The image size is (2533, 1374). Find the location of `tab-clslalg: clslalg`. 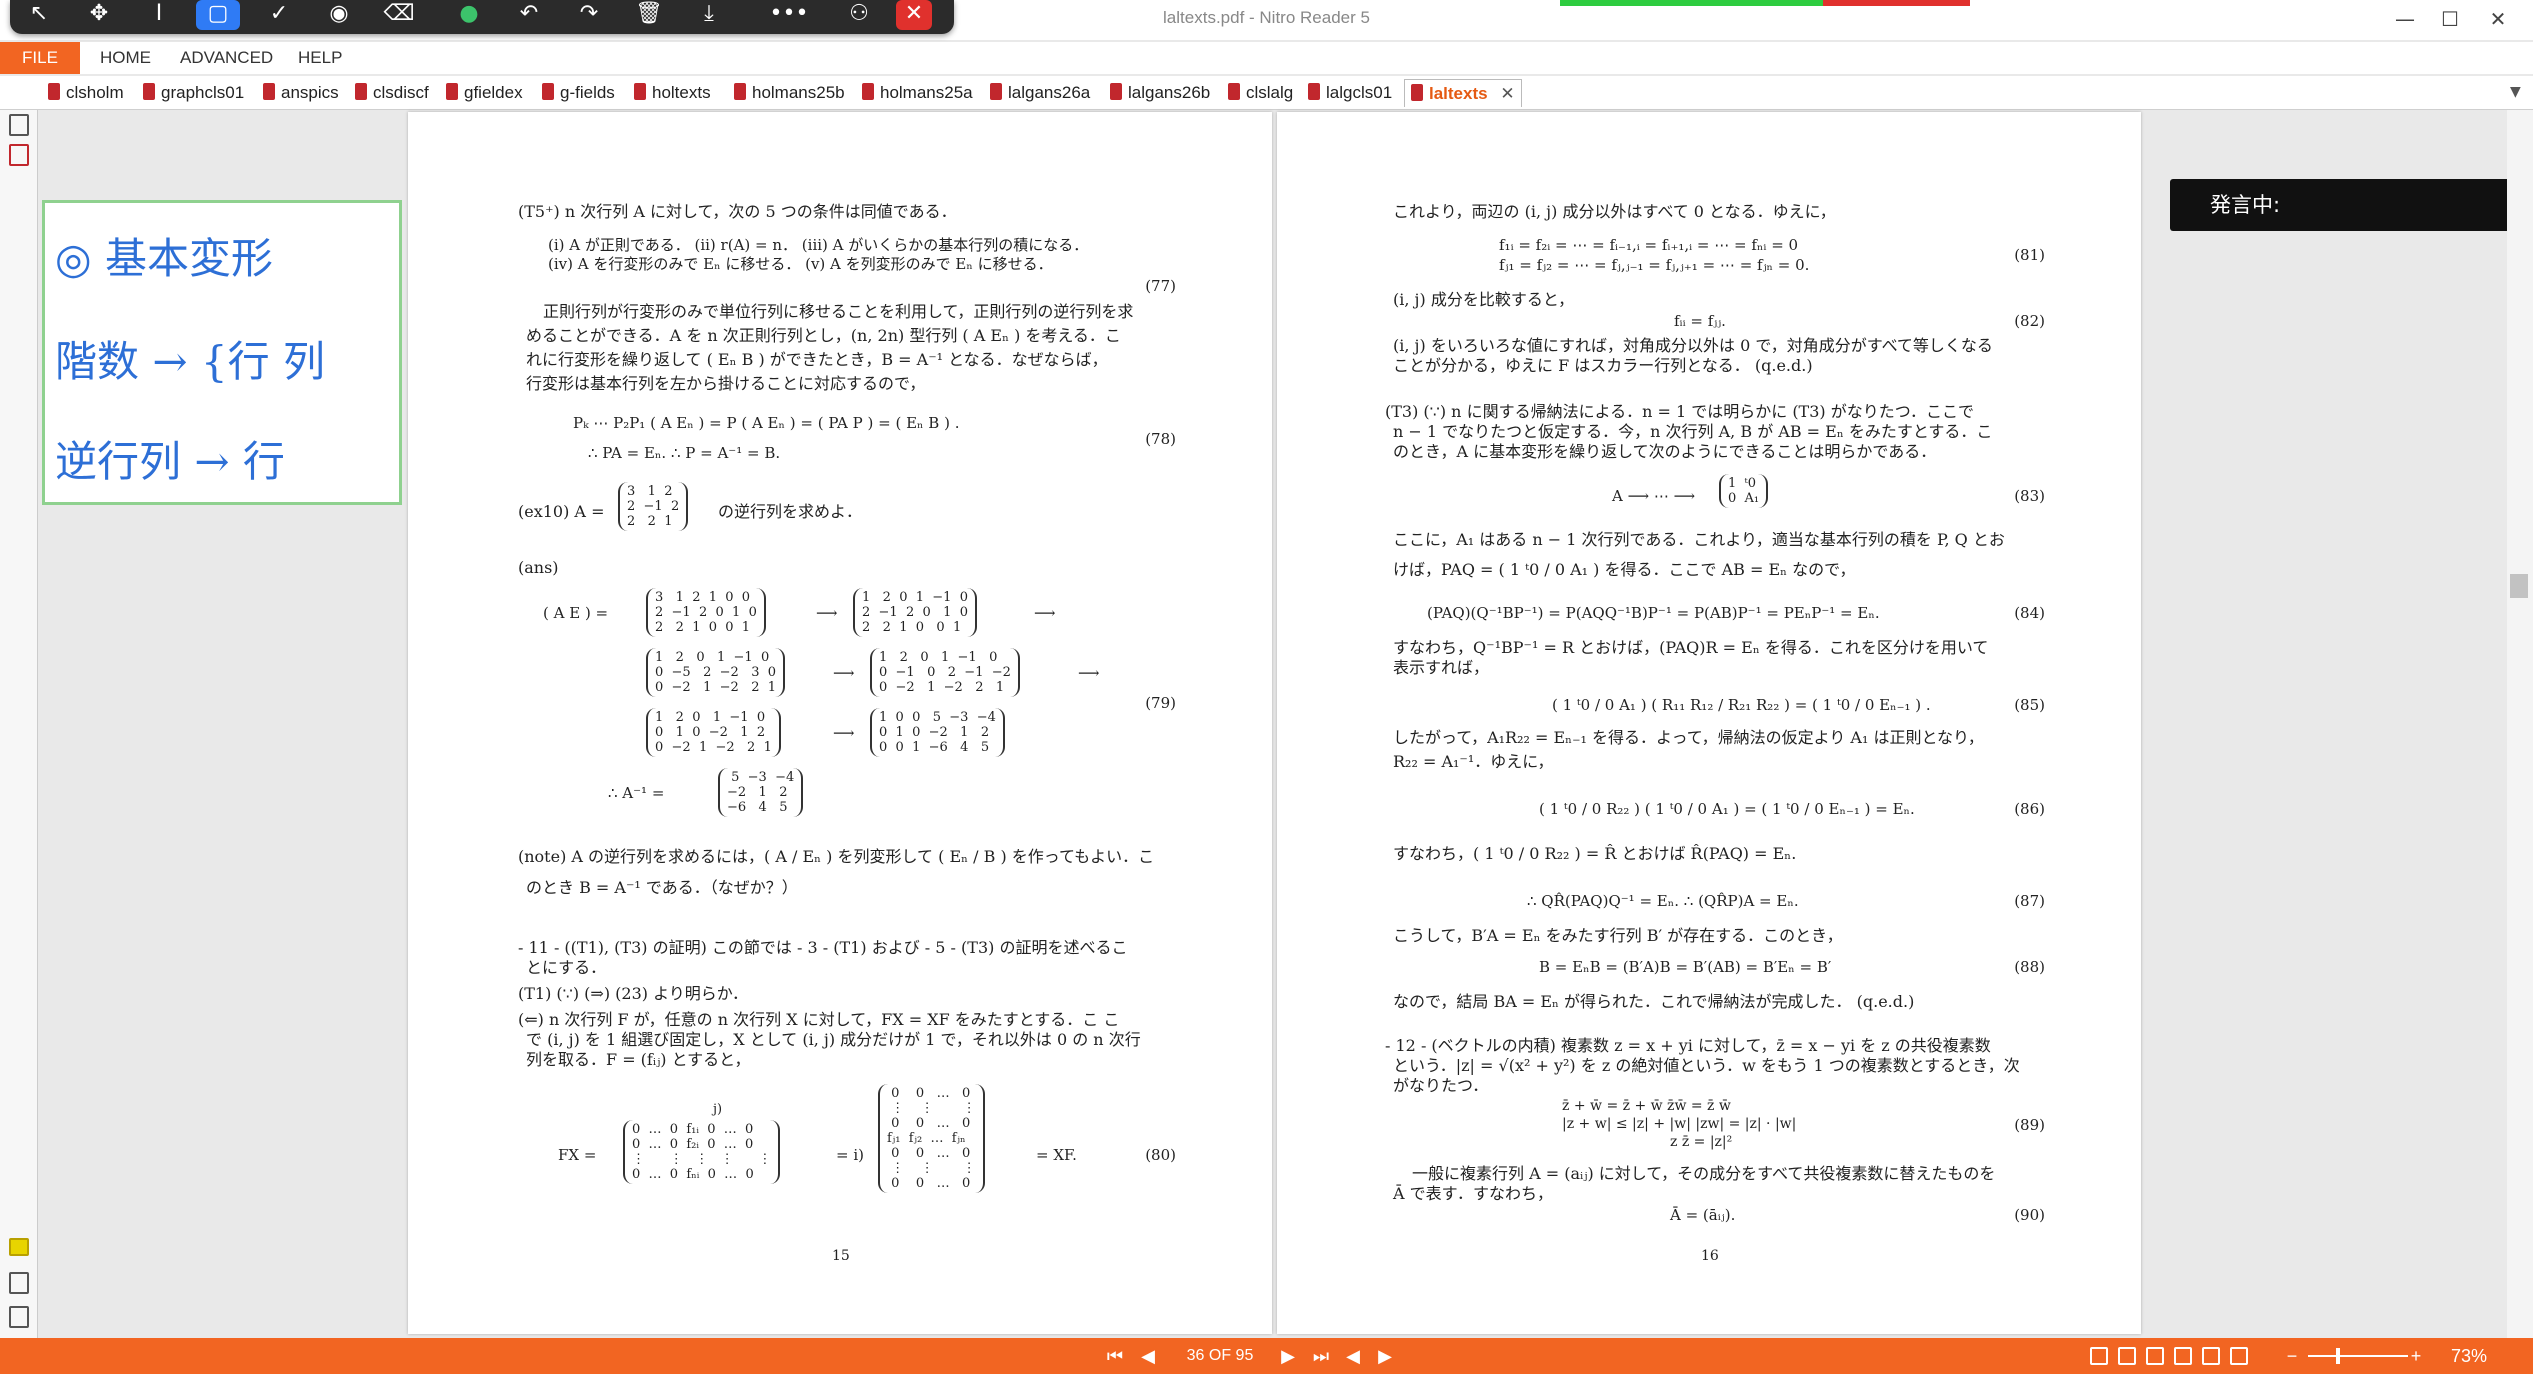

tab-clslalg: clslalg is located at coordinates (1260, 93).